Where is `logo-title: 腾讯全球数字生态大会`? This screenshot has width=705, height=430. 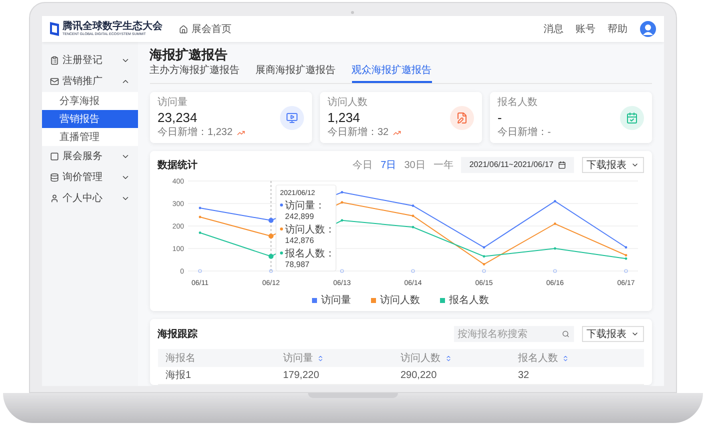 logo-title: 腾讯全球数字生态大会 is located at coordinates (112, 27).